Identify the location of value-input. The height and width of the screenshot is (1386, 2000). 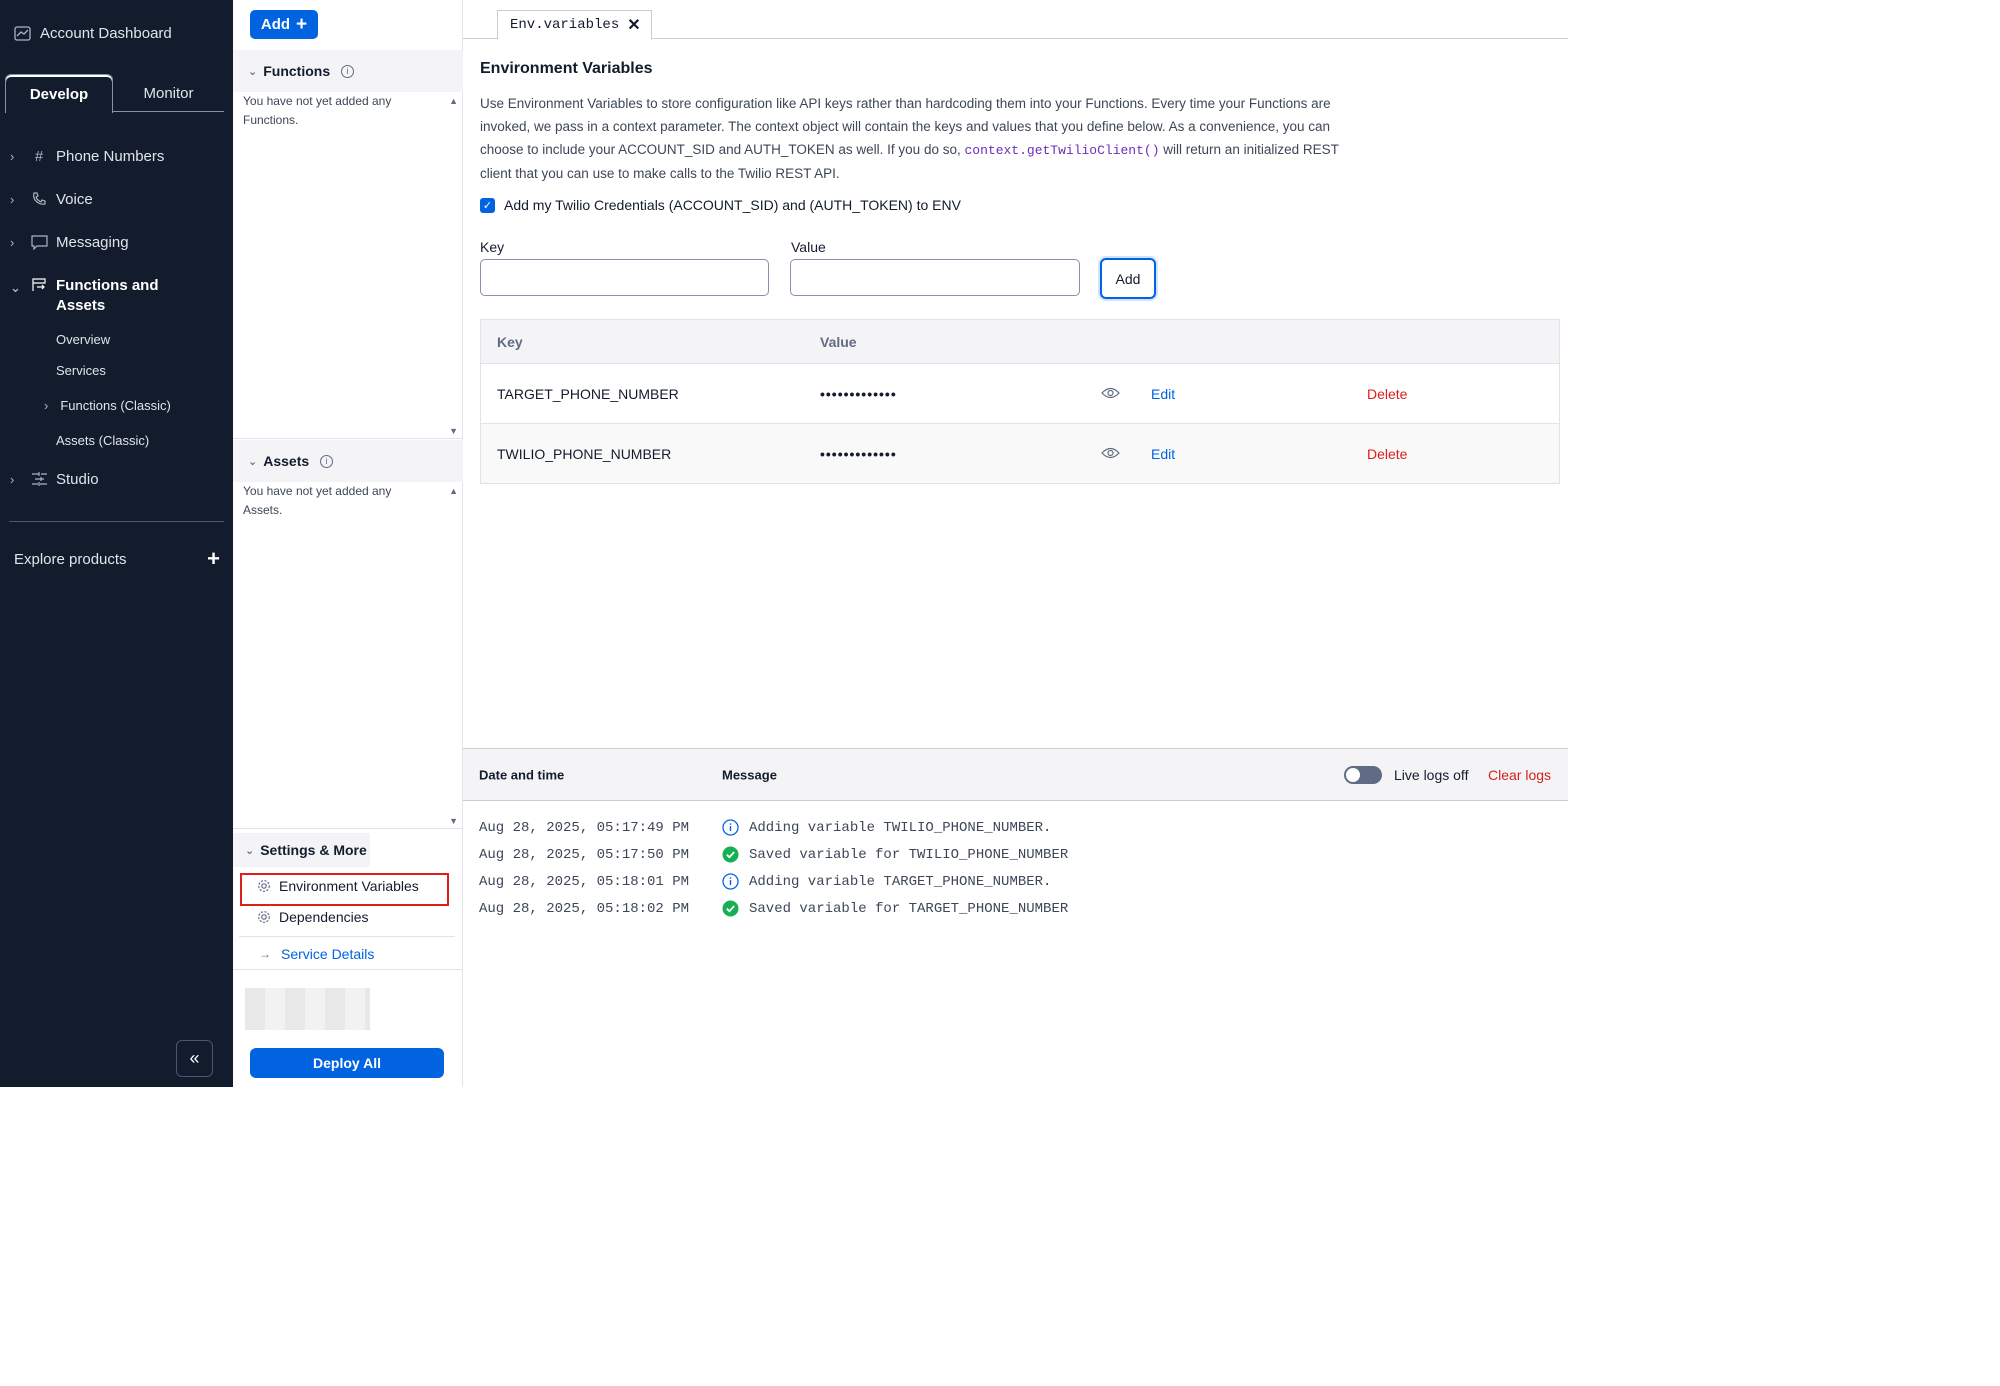
(935, 277).